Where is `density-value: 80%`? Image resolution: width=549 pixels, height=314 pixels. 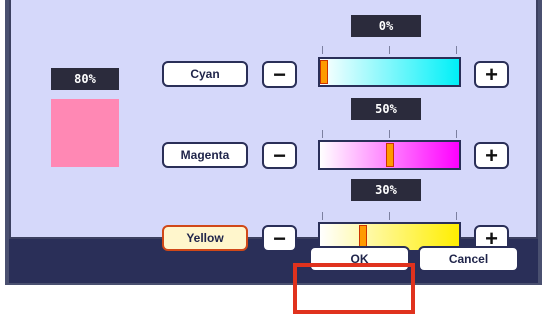
density-value: 80% is located at coordinates (85, 79).